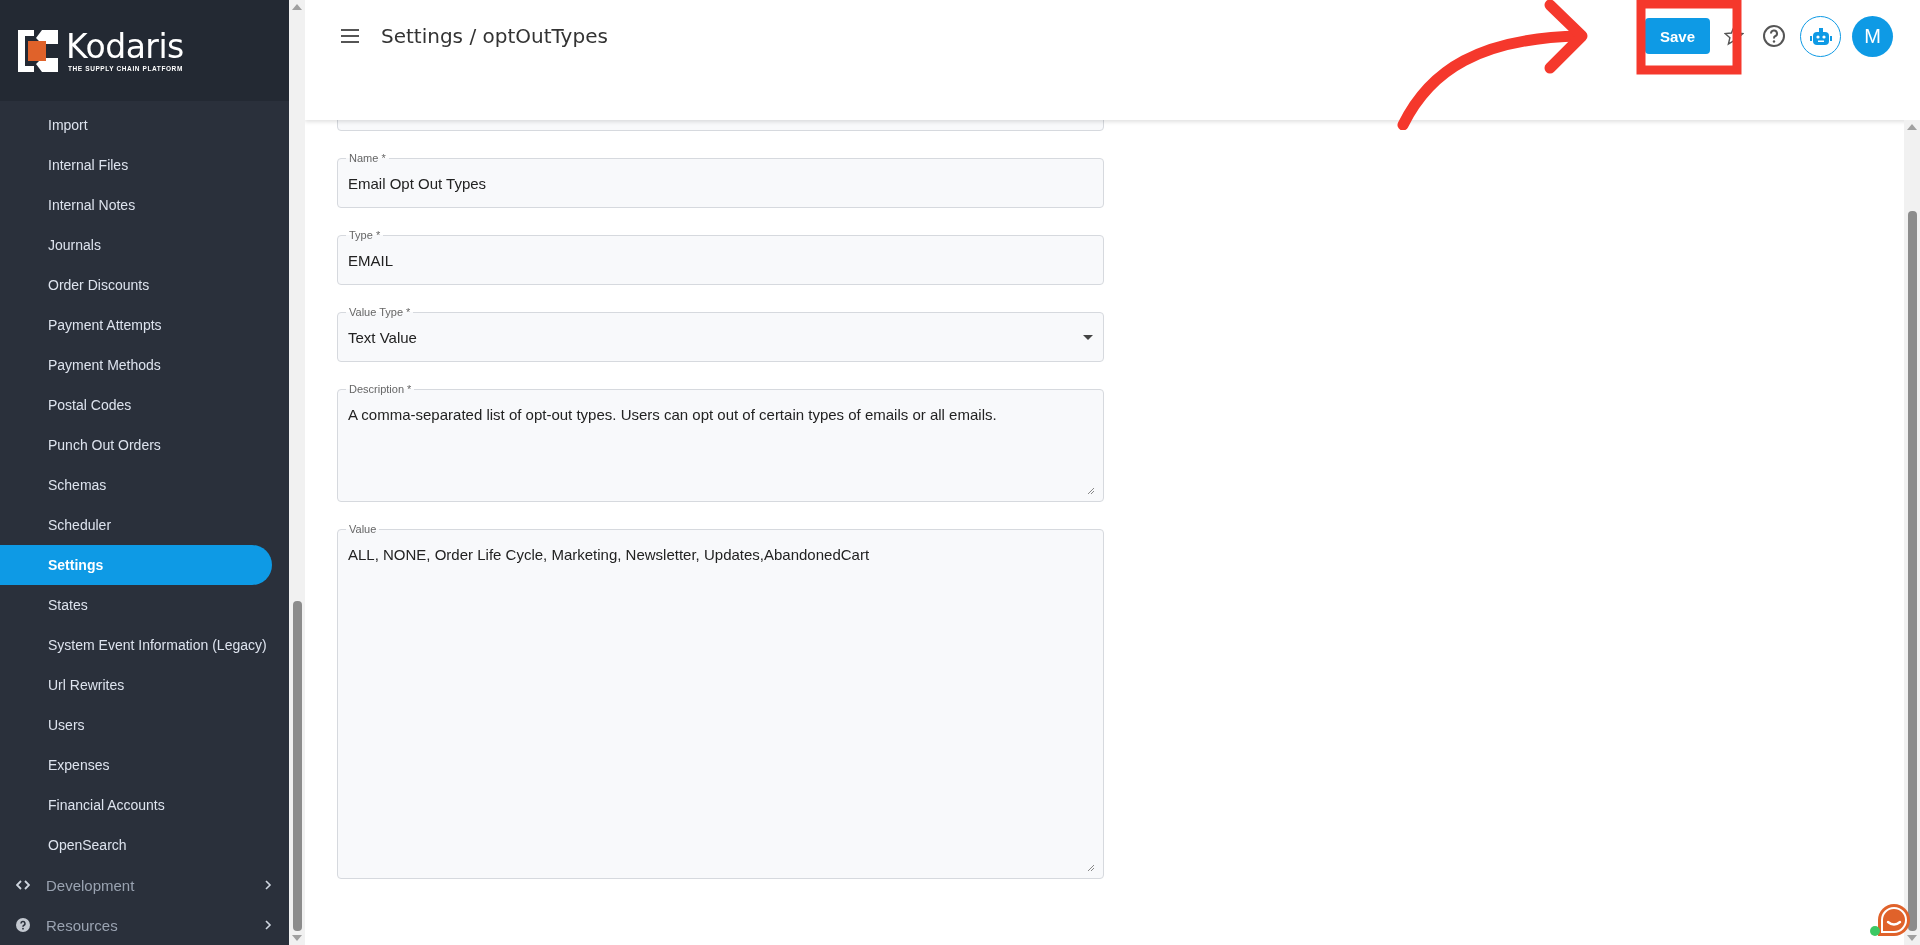 The width and height of the screenshot is (1920, 945). What do you see at coordinates (136, 285) in the screenshot?
I see `nav-item: Order Discounts` at bounding box center [136, 285].